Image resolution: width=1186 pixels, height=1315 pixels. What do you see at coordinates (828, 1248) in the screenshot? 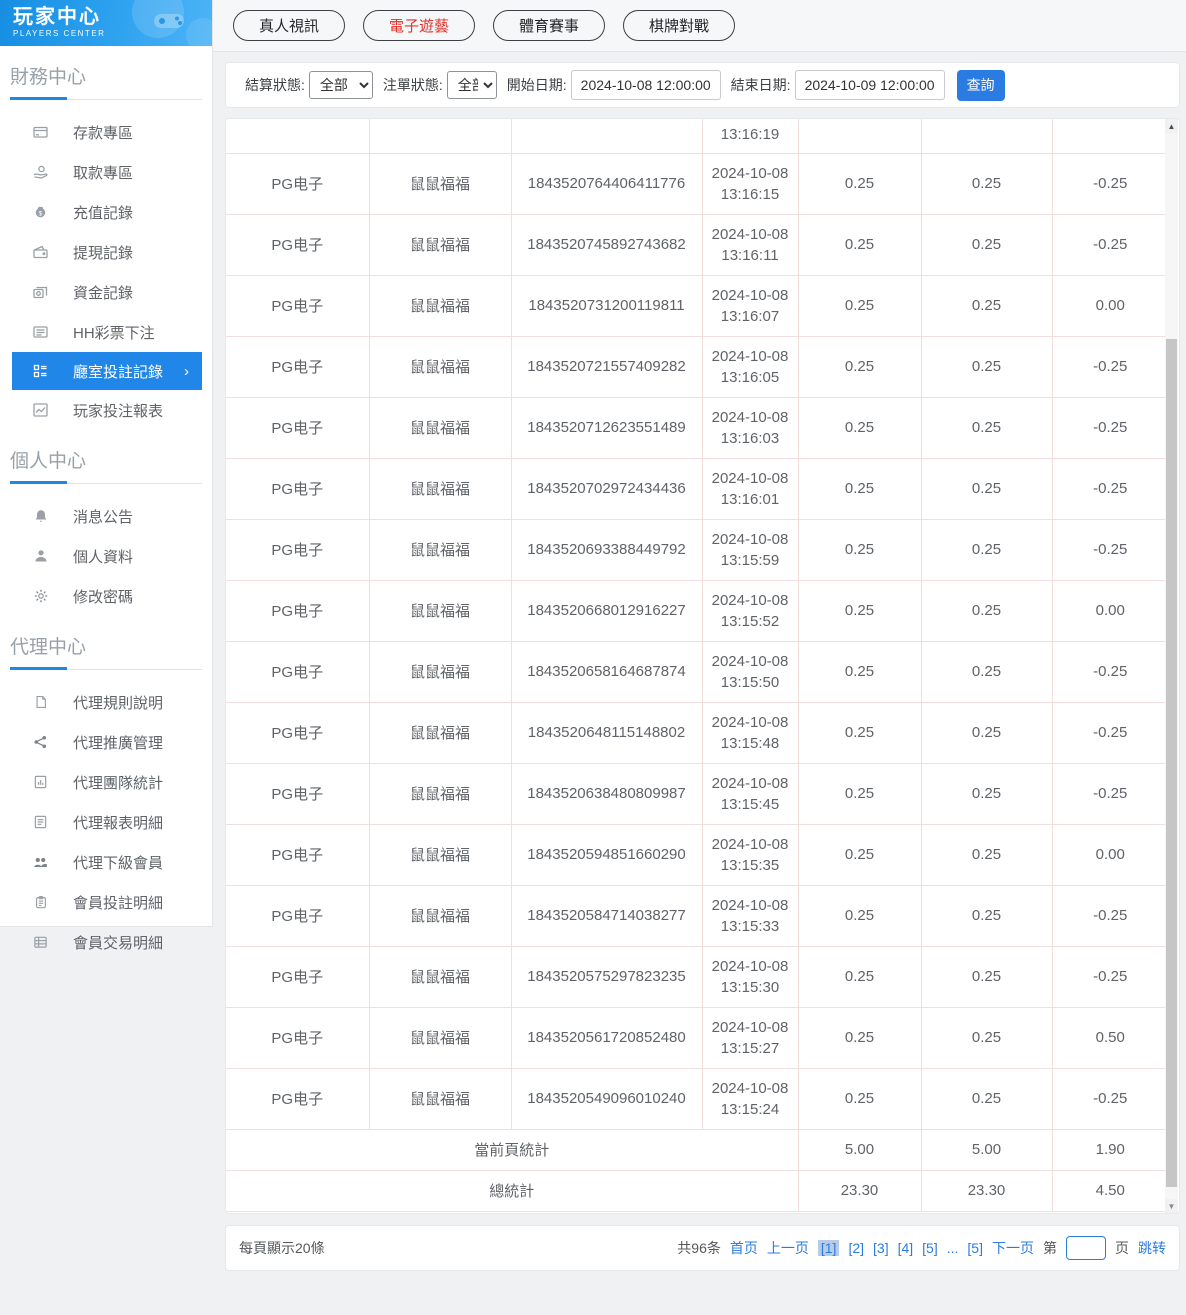
I see `page-link: [1]` at bounding box center [828, 1248].